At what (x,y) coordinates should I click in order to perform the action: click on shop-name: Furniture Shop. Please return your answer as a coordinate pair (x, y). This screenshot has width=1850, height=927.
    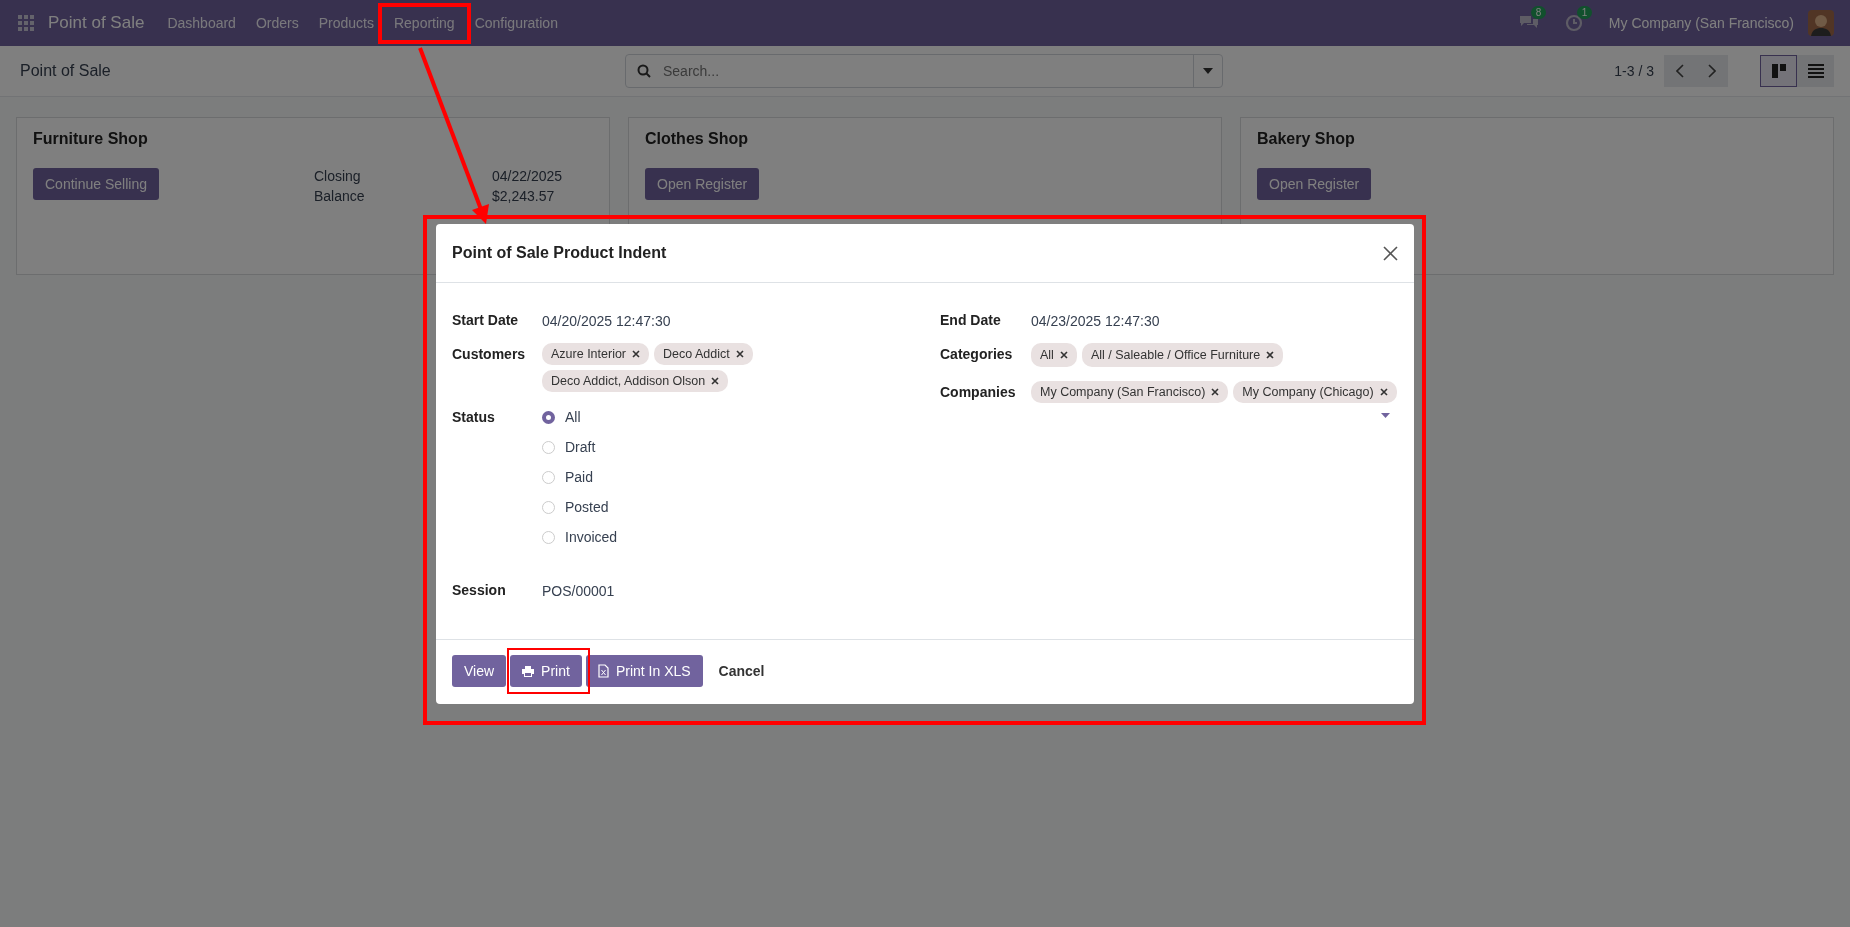
    Looking at the image, I should click on (91, 139).